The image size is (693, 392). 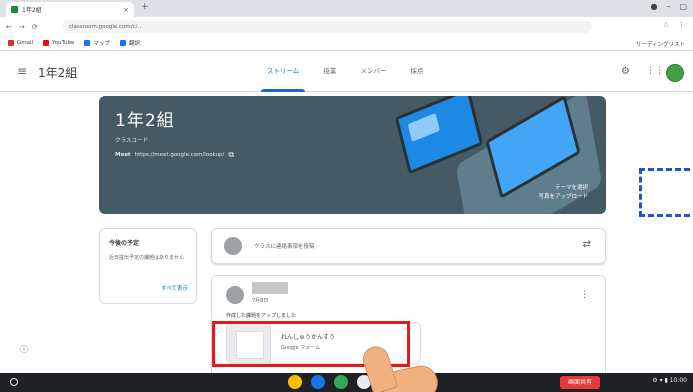 What do you see at coordinates (283, 71) in the screenshot?
I see `tab-stream: ストリーム` at bounding box center [283, 71].